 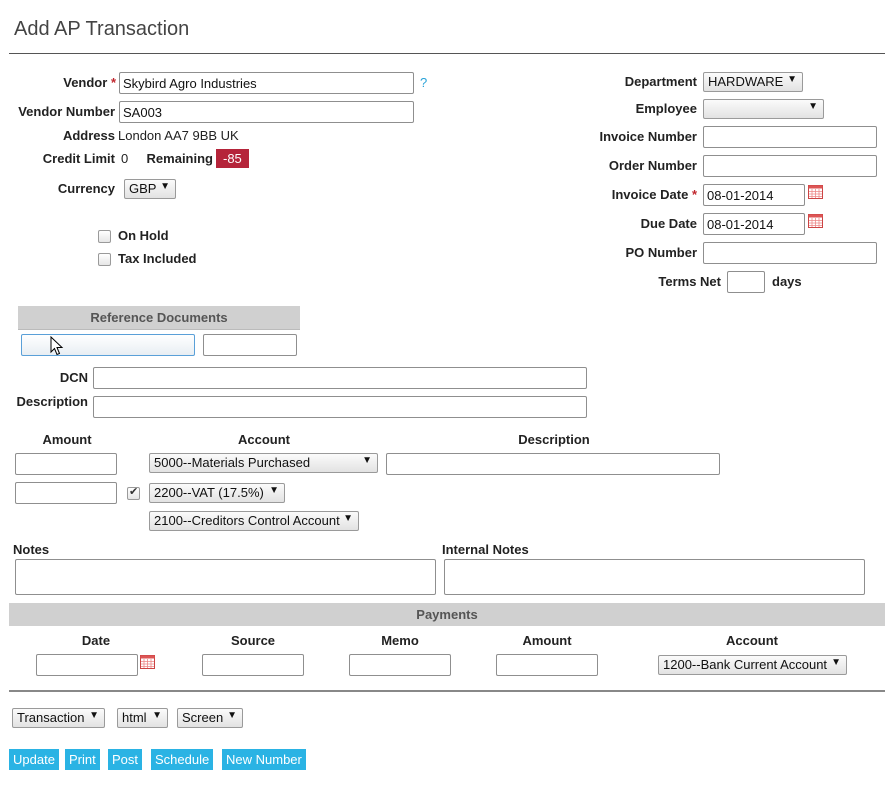 I want to click on output-media-select: Screen ▼, so click(x=210, y=718).